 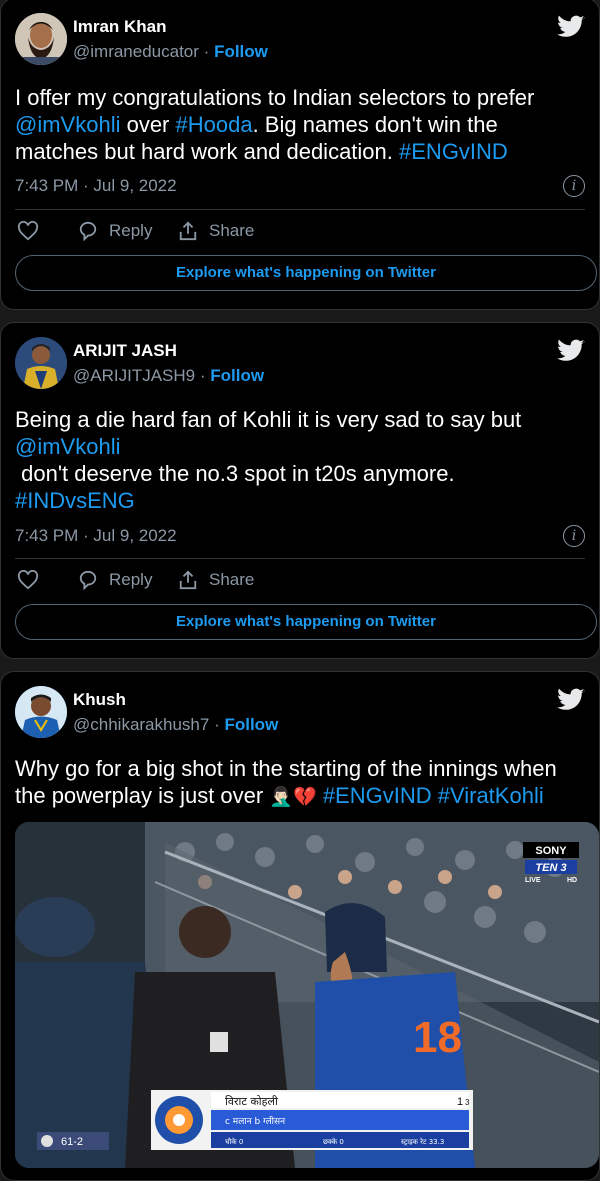 What do you see at coordinates (72, 1142) in the screenshot?
I see `team-score: 61-2` at bounding box center [72, 1142].